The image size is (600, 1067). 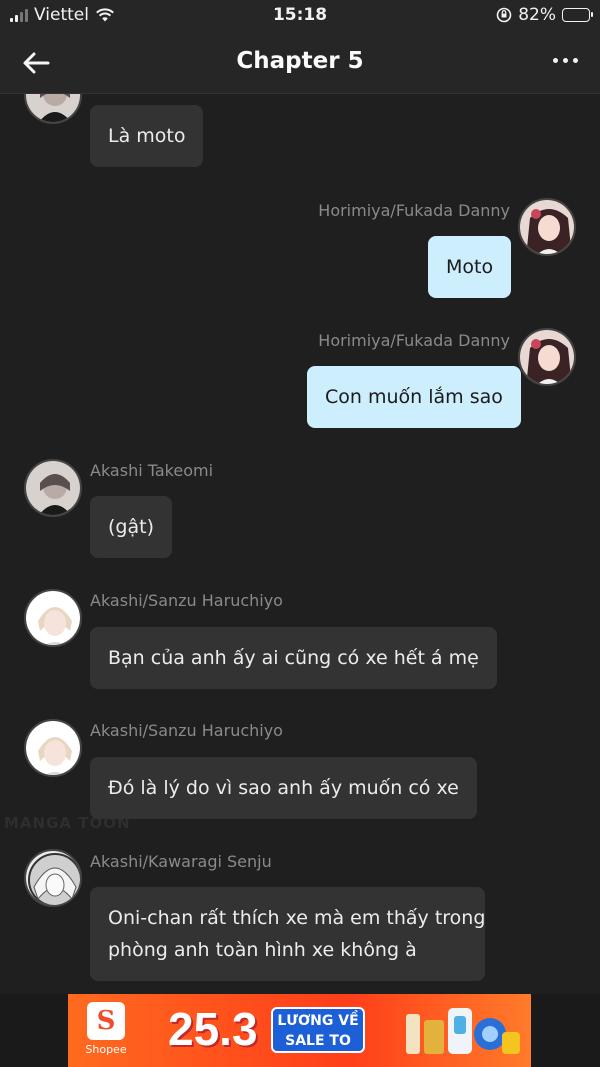 I want to click on message-line: Oni-chan rất thích xe mà em thấy trong, so click(x=297, y=918).